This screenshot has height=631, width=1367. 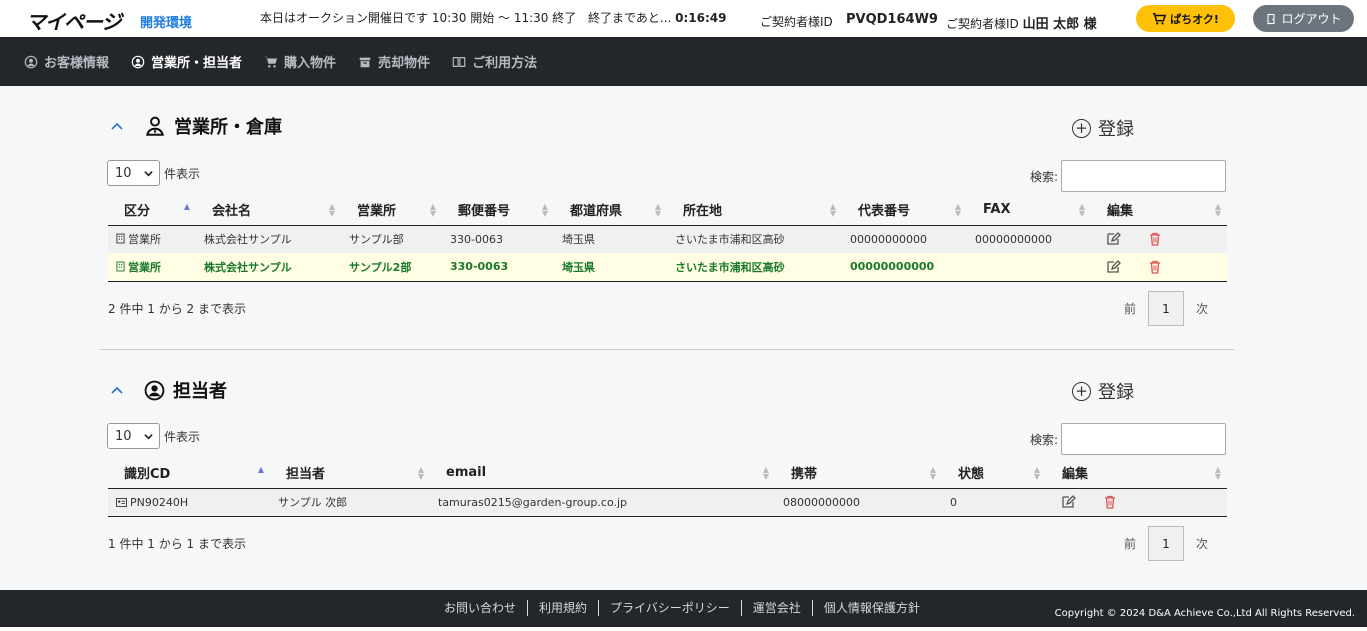 I want to click on plus-circle-icon: +, so click(x=1081, y=391).